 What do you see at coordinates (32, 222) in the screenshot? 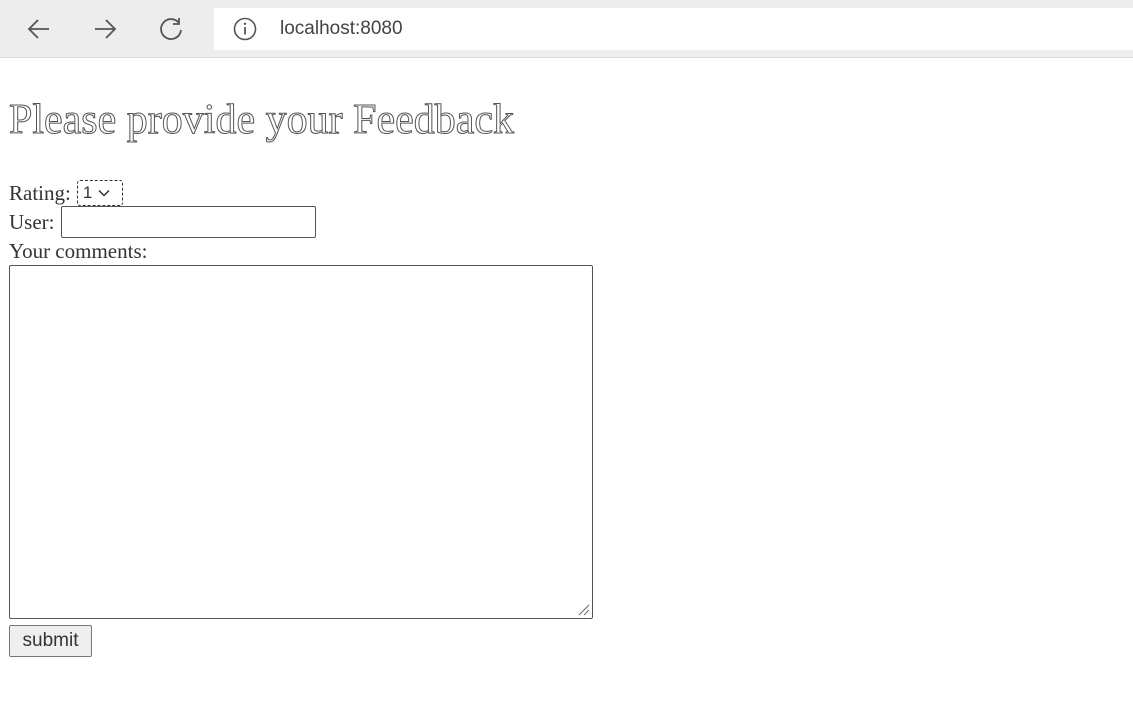
I see `user-label: User:` at bounding box center [32, 222].